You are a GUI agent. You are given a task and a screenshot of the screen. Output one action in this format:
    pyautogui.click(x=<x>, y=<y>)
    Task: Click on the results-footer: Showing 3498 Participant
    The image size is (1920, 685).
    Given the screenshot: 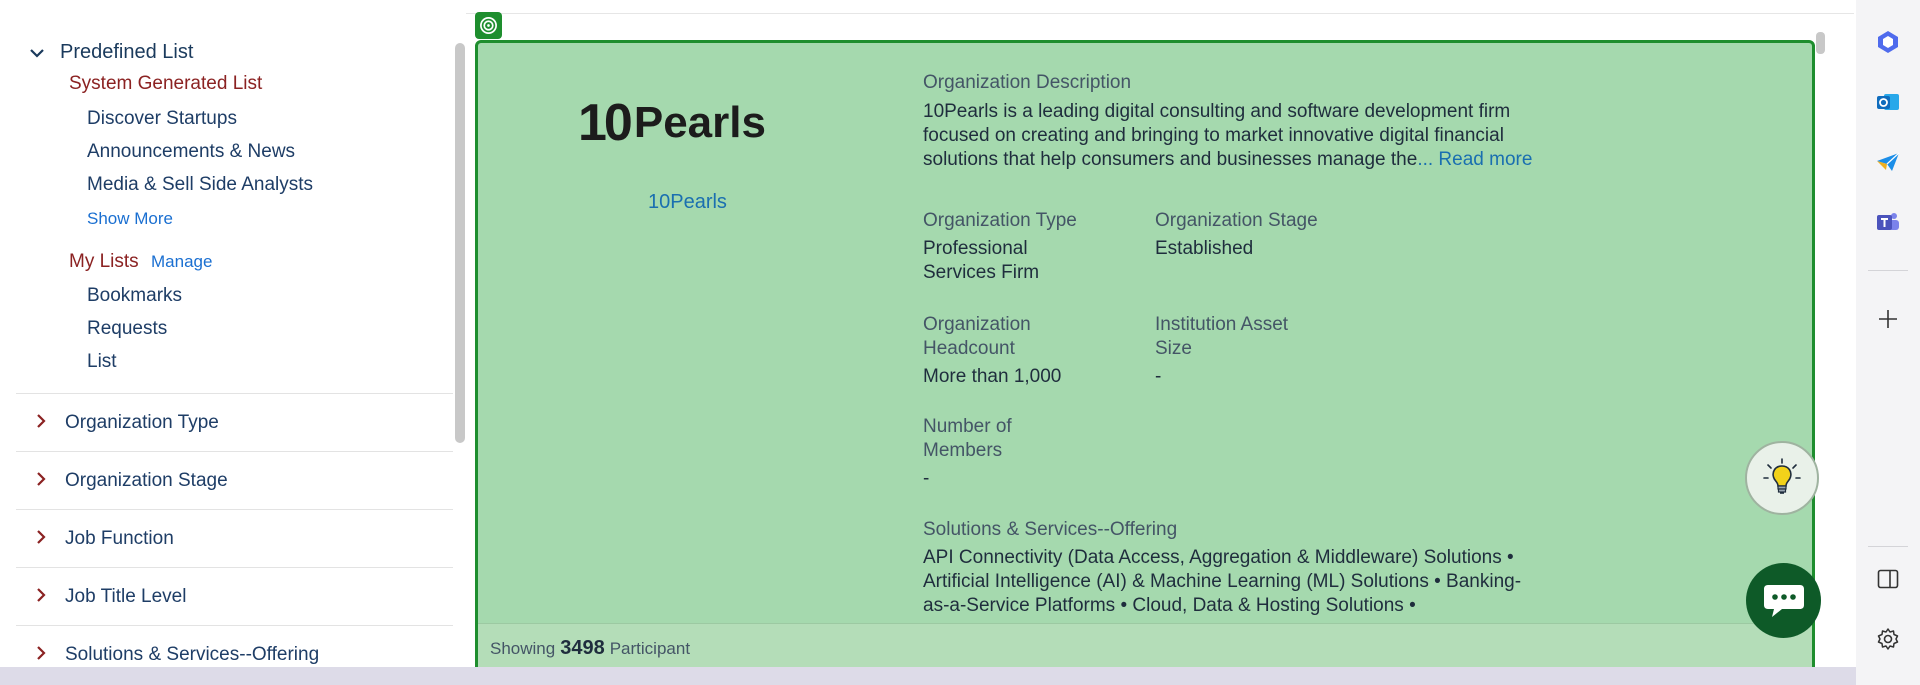 What is the action you would take?
    pyautogui.click(x=1145, y=648)
    